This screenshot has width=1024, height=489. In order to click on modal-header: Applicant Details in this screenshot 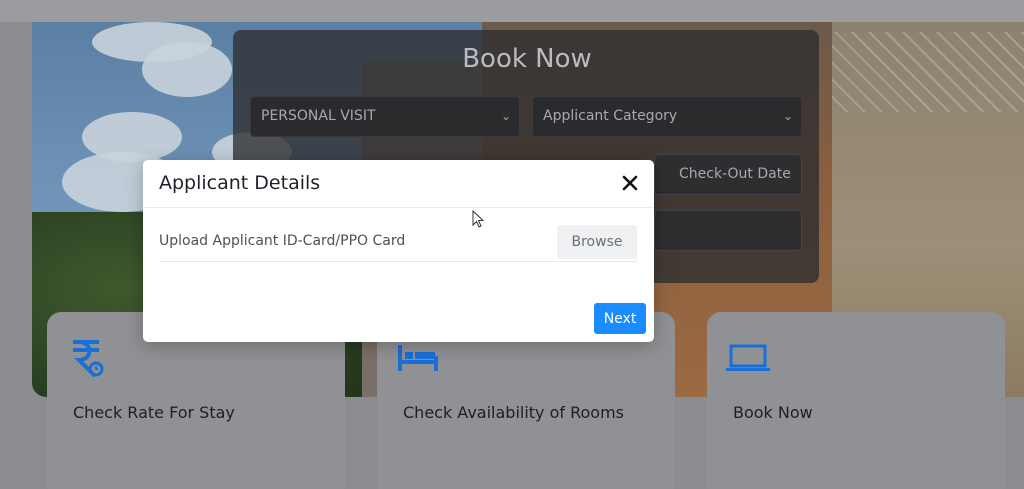, I will do `click(398, 184)`.